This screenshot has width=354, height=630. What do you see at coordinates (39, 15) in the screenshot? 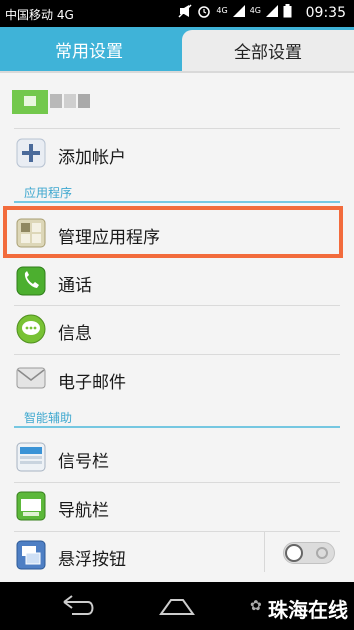
I see `carrier-label: 中国移动 4G` at bounding box center [39, 15].